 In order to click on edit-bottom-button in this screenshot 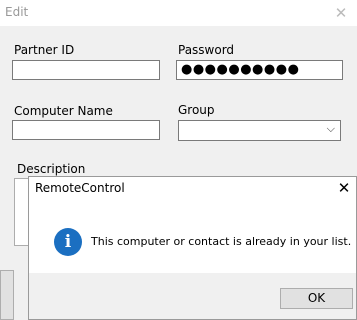, I will do `click(7, 295)`.